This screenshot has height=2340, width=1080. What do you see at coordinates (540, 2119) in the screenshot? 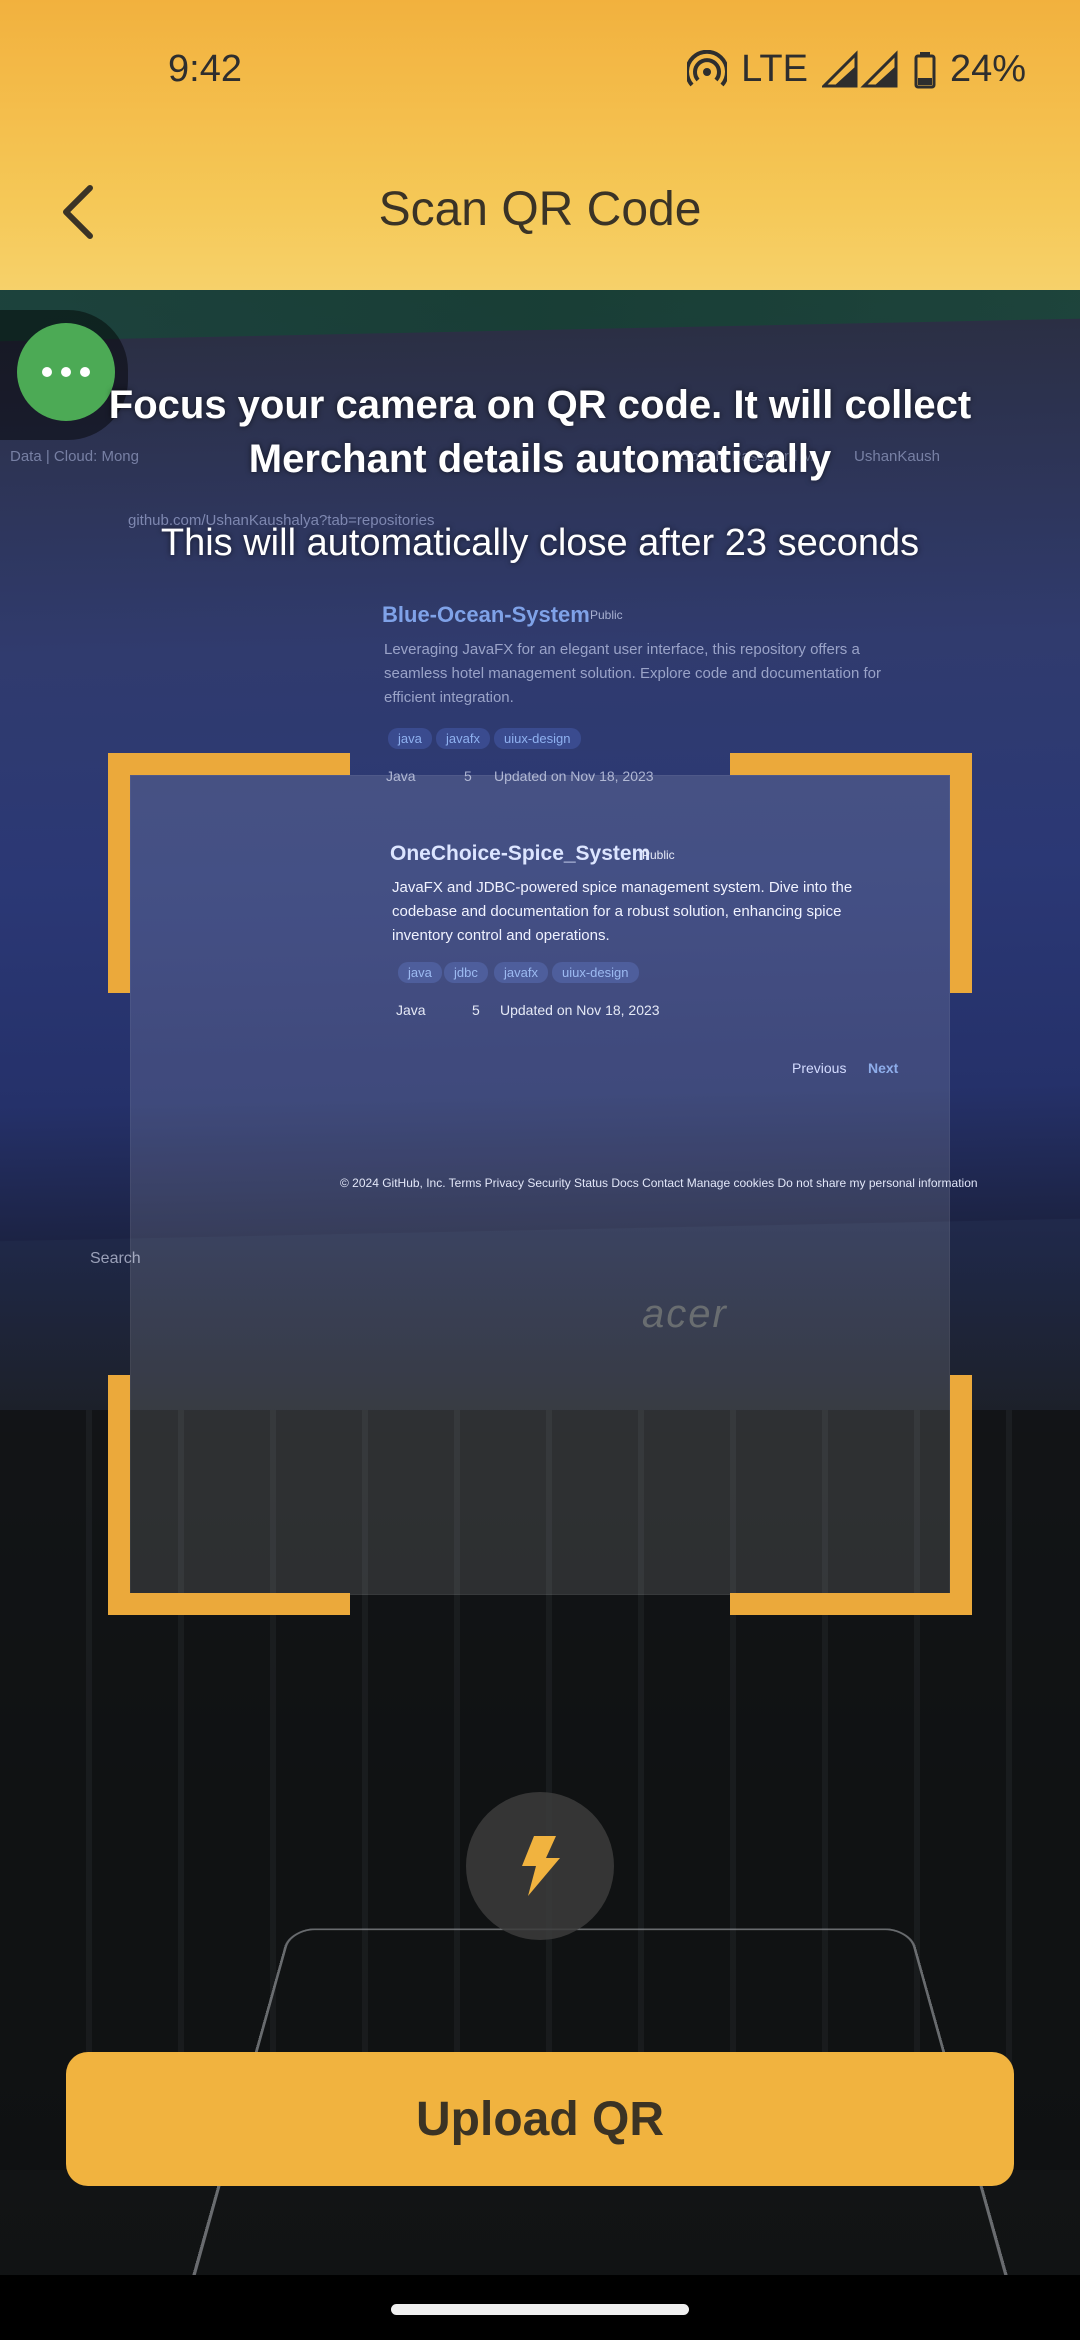
I see `upload-qr-button: Upload QR` at bounding box center [540, 2119].